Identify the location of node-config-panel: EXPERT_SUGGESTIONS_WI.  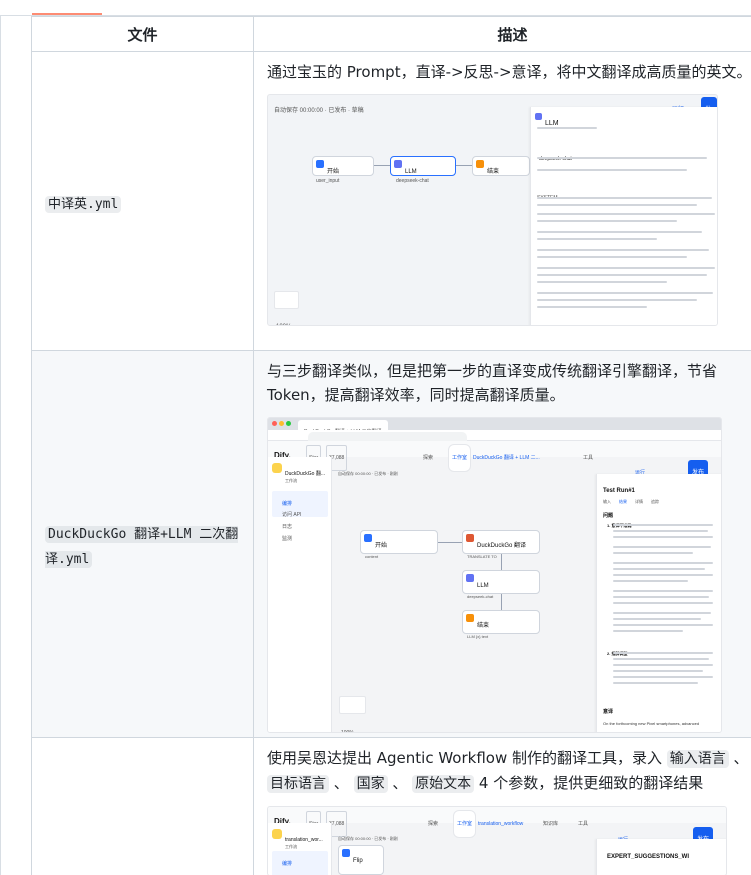
(661, 857).